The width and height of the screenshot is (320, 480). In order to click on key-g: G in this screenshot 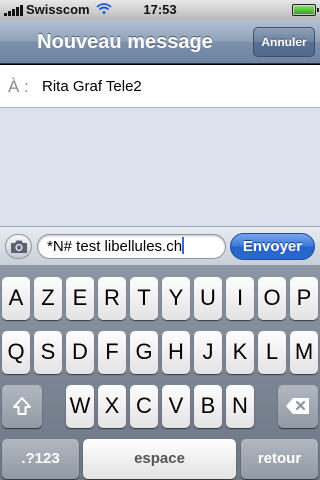, I will do `click(144, 352)`.